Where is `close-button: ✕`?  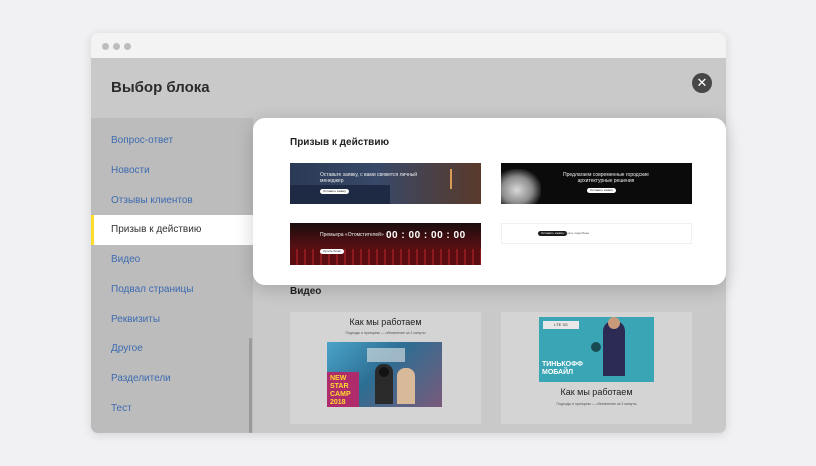 close-button: ✕ is located at coordinates (702, 83).